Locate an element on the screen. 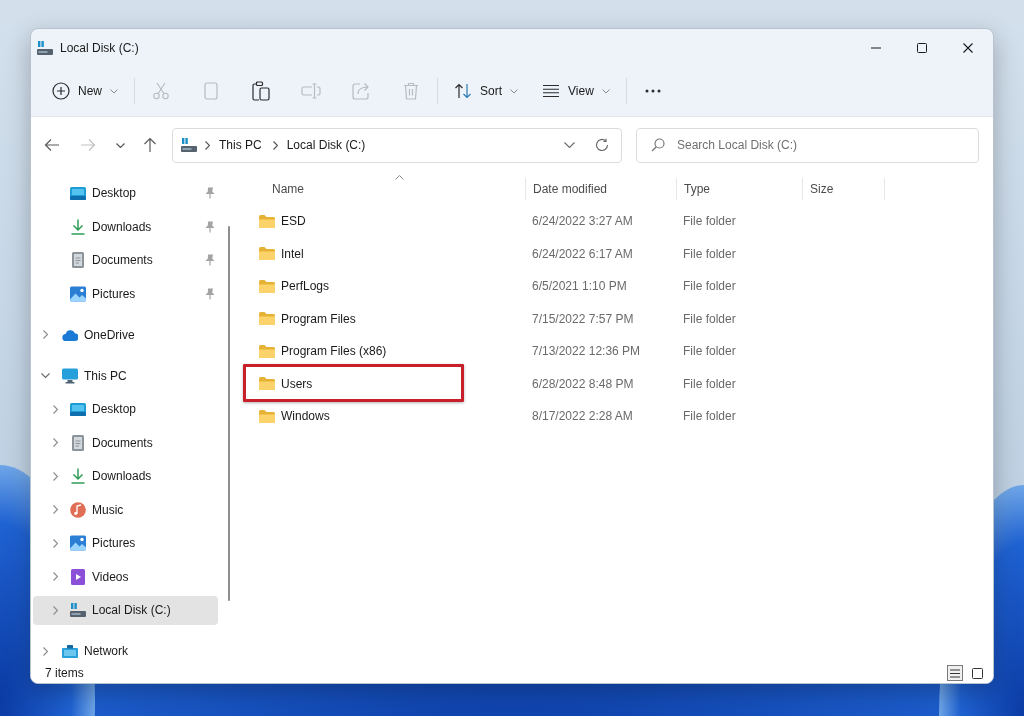  new-button: New is located at coordinates (85, 91).